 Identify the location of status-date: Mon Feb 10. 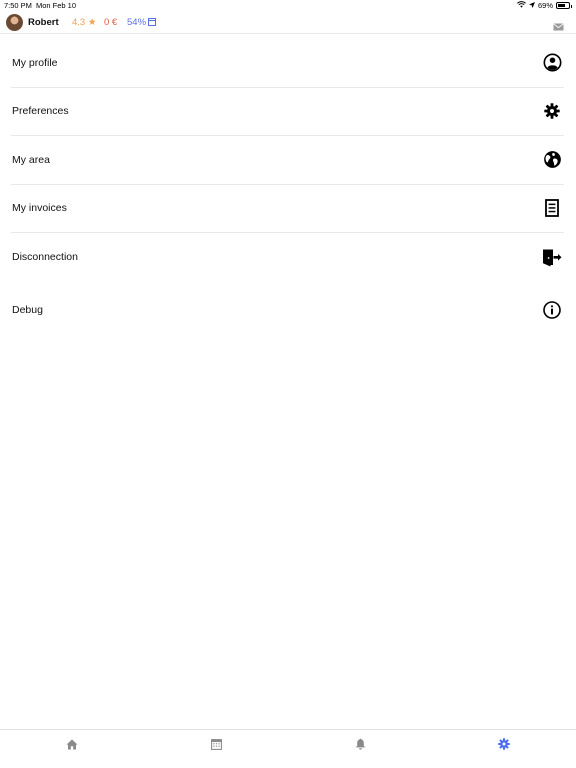
(56, 5).